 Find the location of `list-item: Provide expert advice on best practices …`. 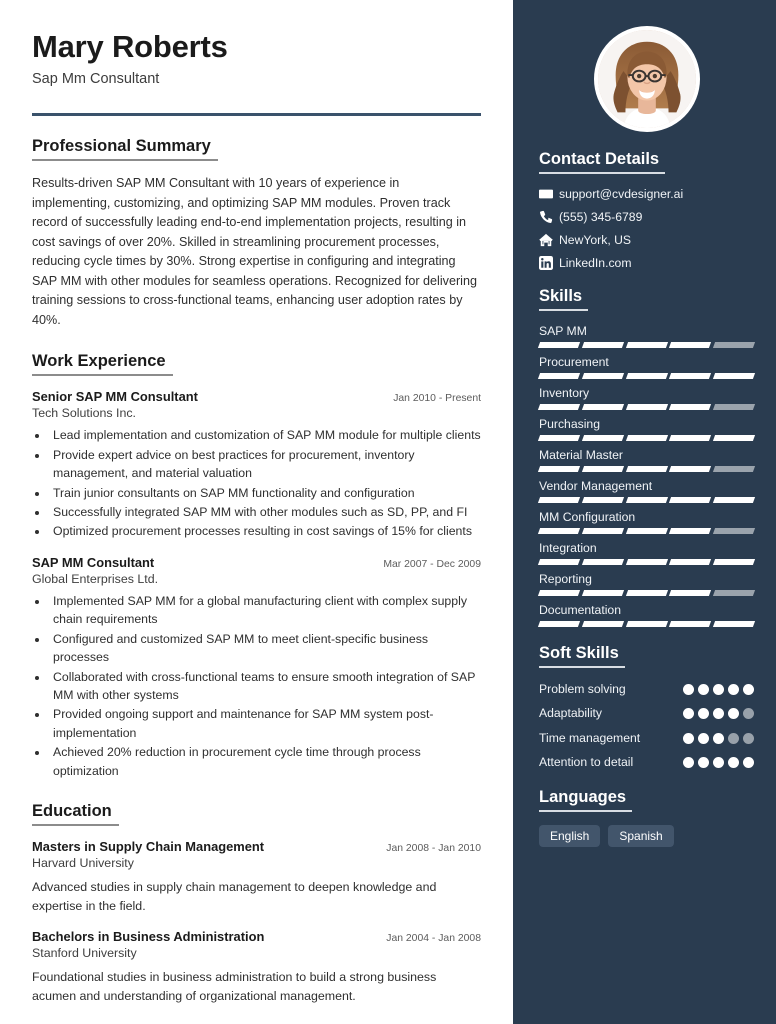

list-item: Provide expert advice on best practices … is located at coordinates (265, 464).